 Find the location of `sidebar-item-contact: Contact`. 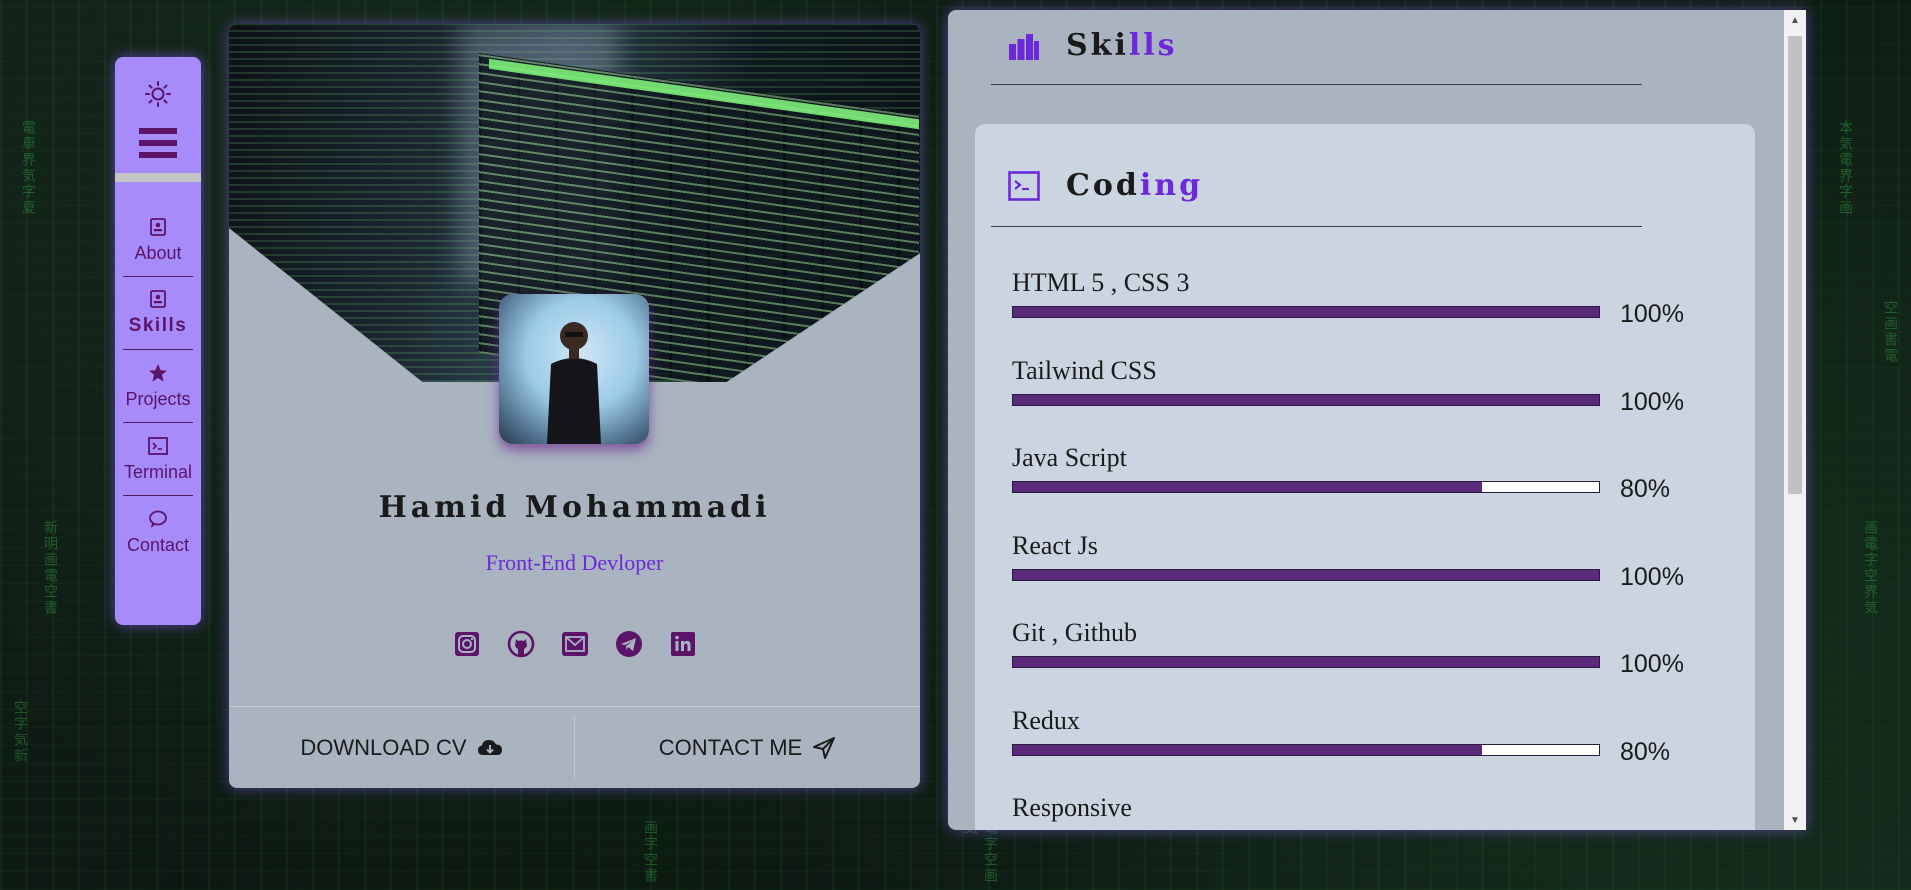

sidebar-item-contact: Contact is located at coordinates (158, 532).